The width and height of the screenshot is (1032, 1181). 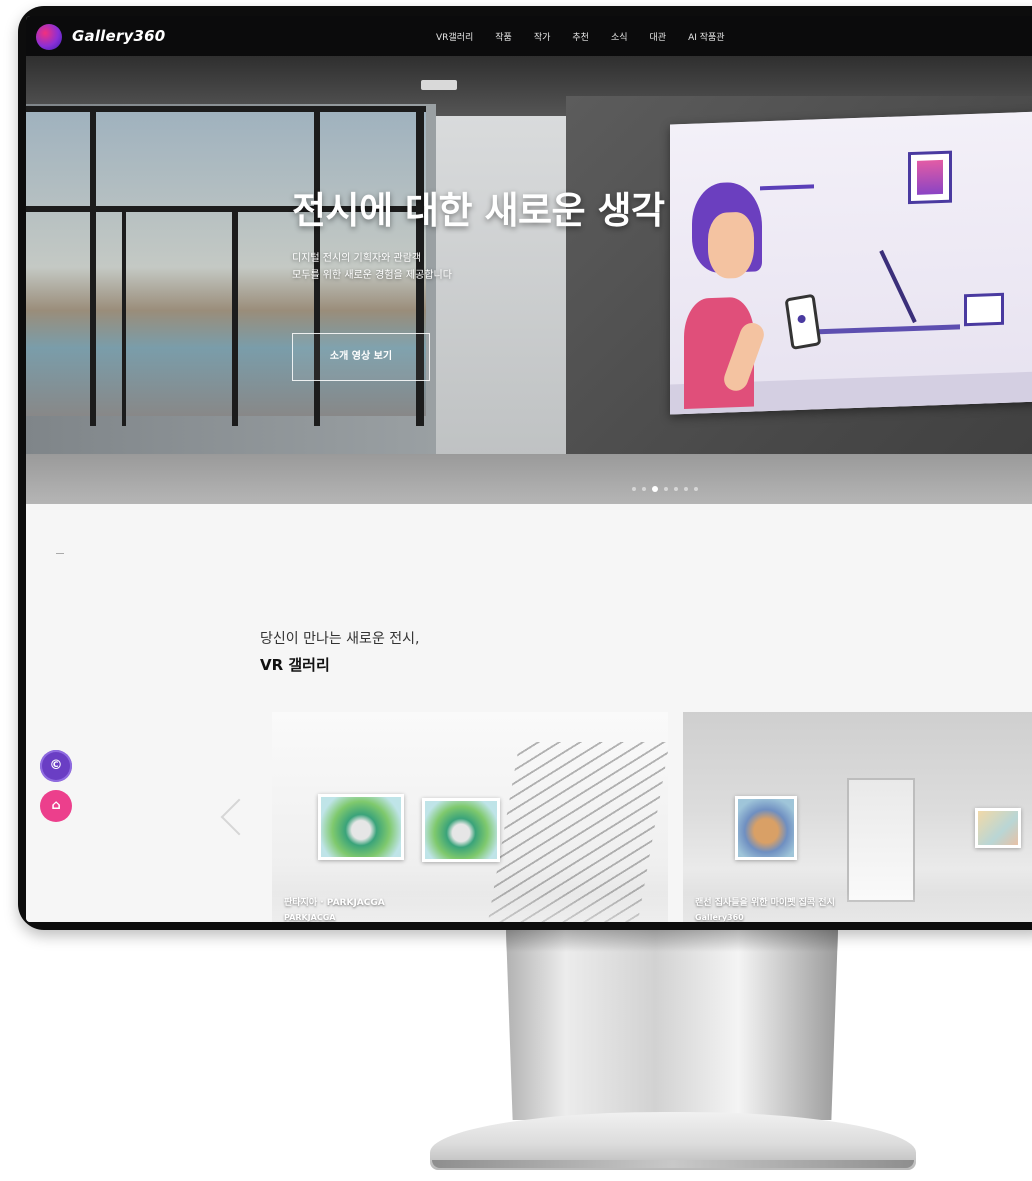 I want to click on copyright-icon: ©, so click(x=56, y=766).